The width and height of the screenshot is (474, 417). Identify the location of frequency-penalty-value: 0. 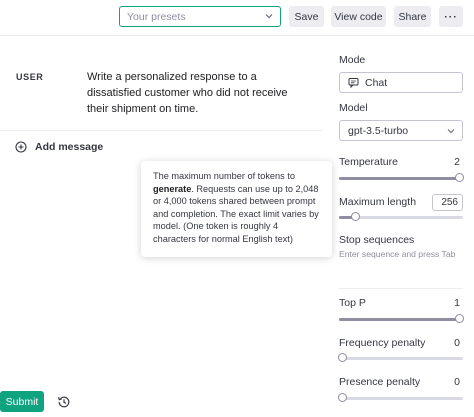
(457, 343).